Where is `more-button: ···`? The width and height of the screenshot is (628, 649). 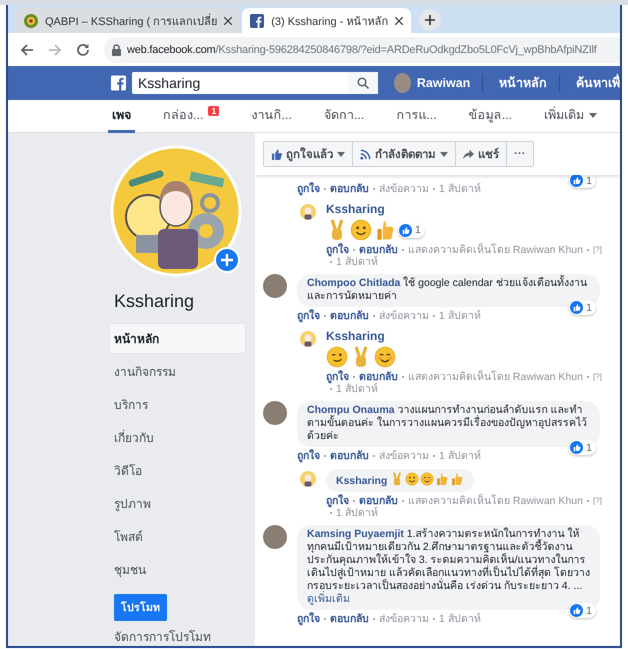
more-button: ··· is located at coordinates (519, 154).